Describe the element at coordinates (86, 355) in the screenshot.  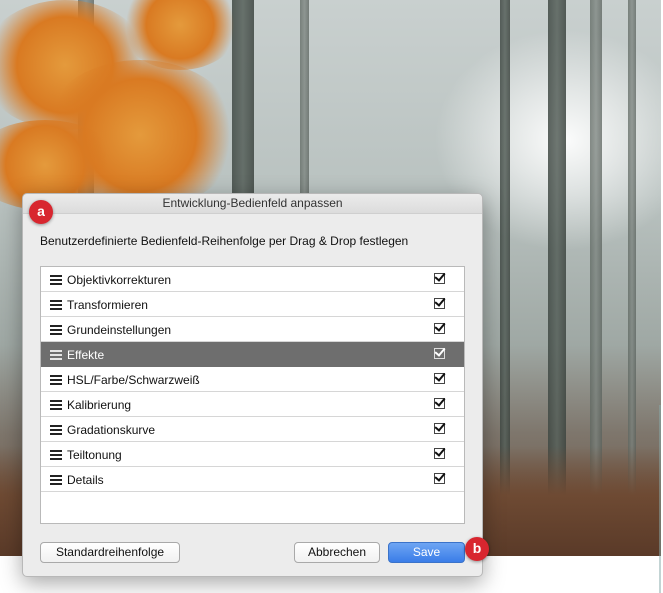
I see `panel-row-label: Effekte` at that location.